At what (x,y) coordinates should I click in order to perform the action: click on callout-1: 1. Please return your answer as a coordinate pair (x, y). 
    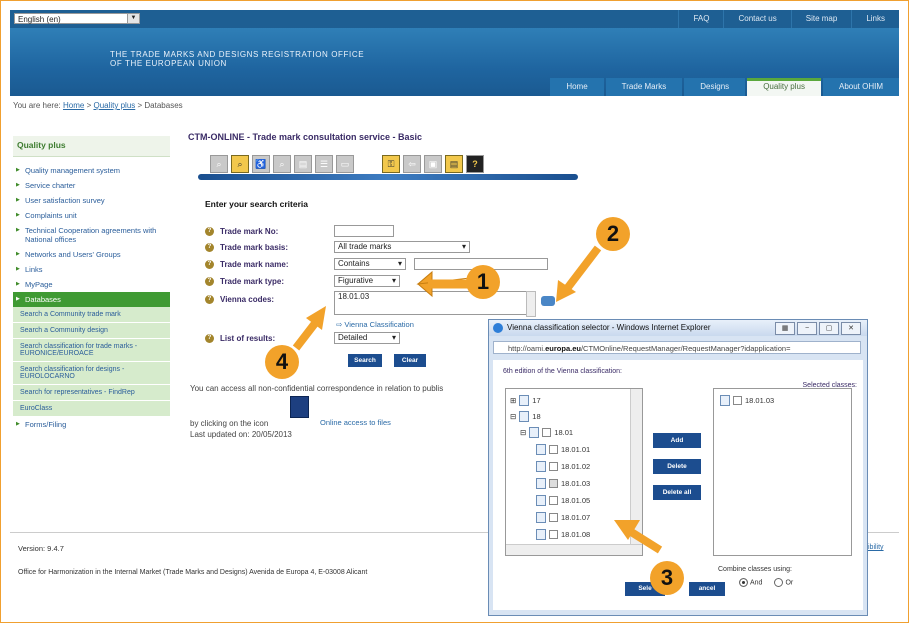
    Looking at the image, I should click on (483, 282).